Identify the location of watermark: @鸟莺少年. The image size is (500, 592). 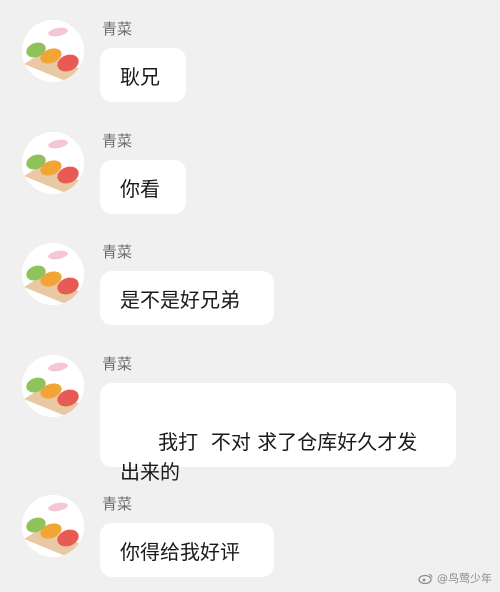
(455, 578).